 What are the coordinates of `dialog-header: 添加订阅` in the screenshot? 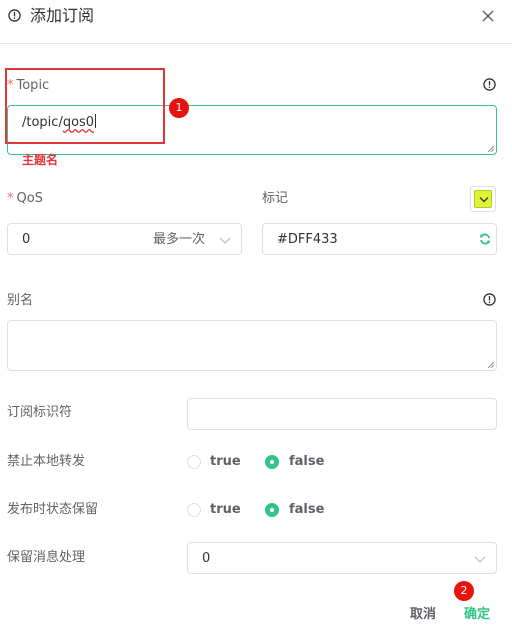 It's located at (256, 22).